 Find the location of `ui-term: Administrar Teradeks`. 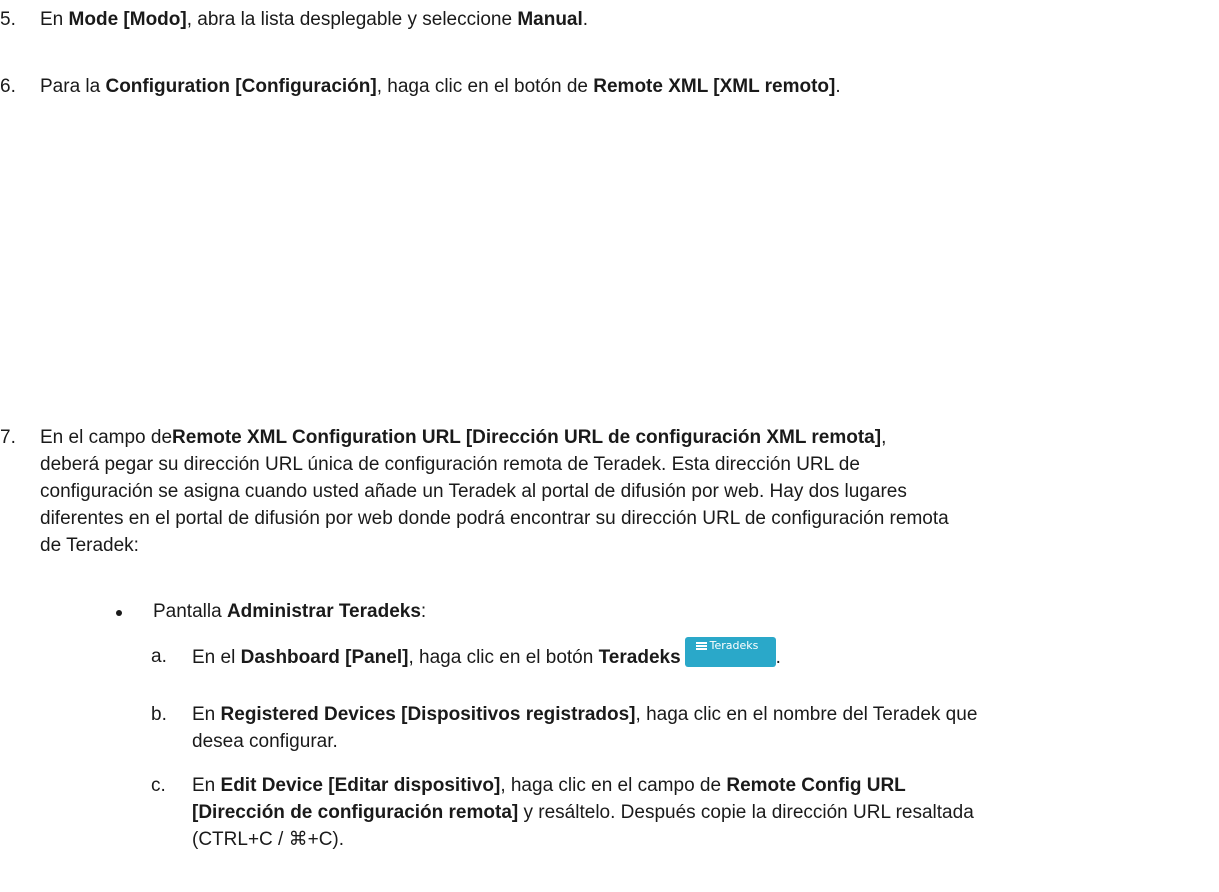

ui-term: Administrar Teradeks is located at coordinates (323, 611).